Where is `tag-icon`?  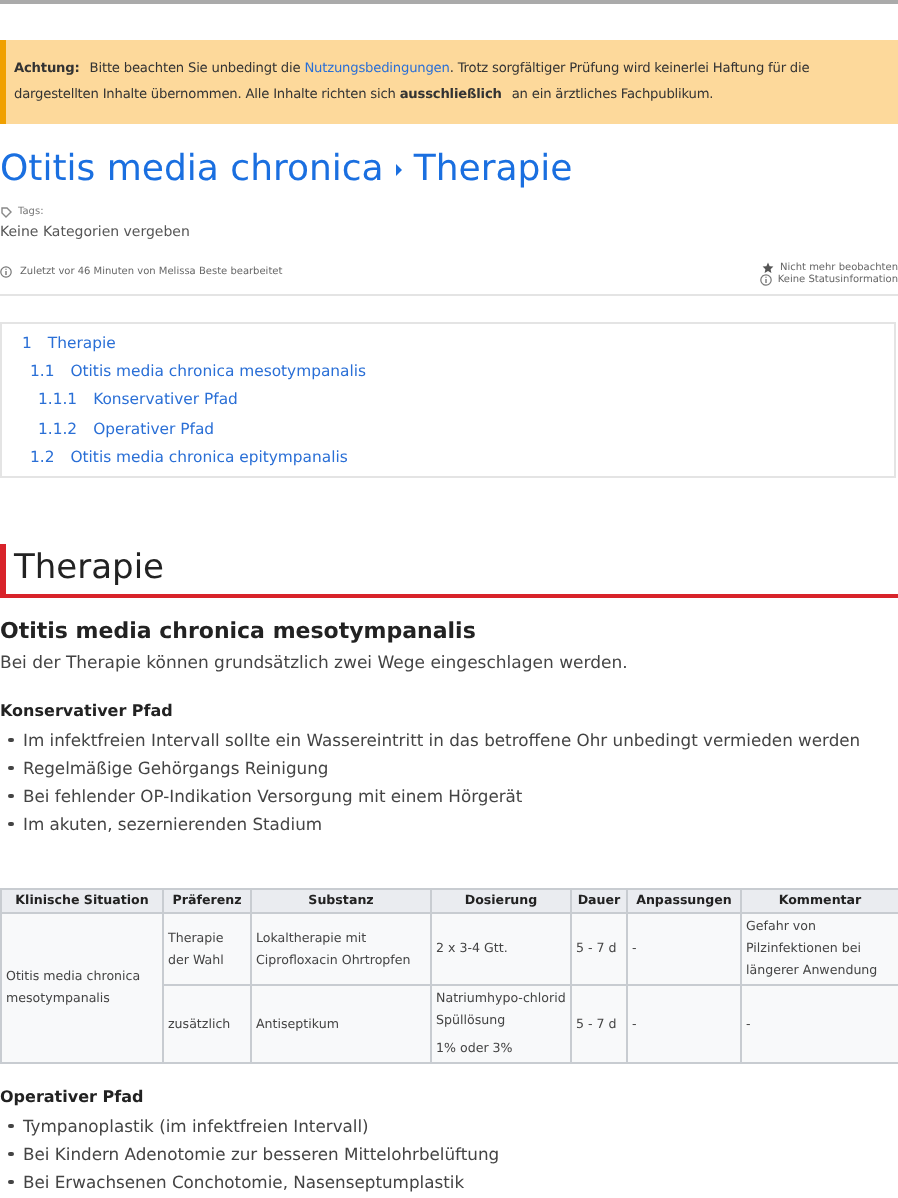 tag-icon is located at coordinates (6, 212).